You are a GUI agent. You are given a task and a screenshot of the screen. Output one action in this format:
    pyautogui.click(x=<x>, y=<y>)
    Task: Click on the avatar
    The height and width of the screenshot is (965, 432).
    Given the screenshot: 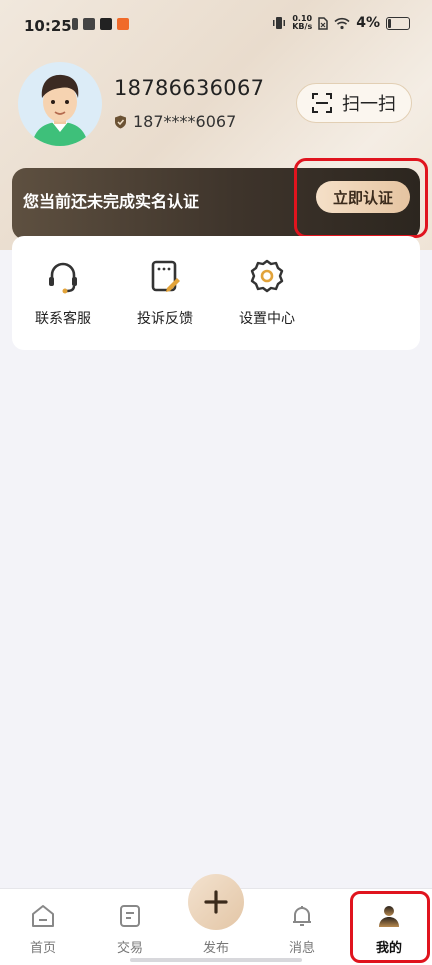 What is the action you would take?
    pyautogui.click(x=60, y=104)
    